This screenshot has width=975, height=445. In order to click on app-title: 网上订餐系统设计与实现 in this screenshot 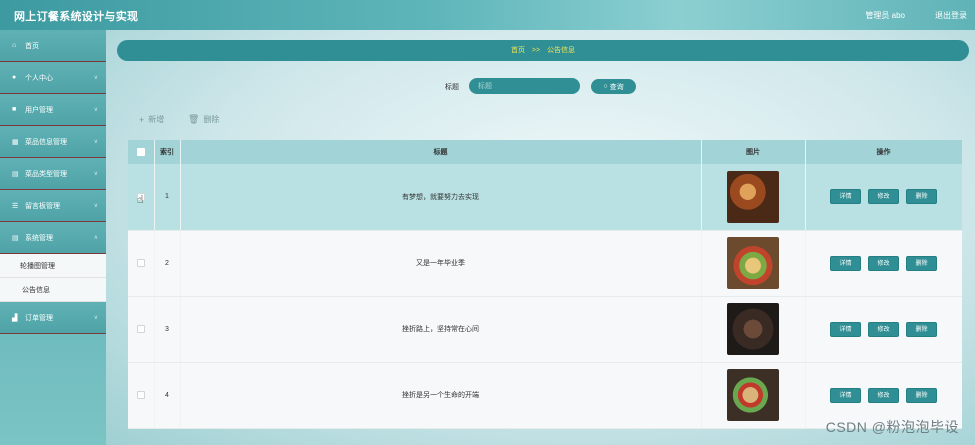, I will do `click(76, 17)`.